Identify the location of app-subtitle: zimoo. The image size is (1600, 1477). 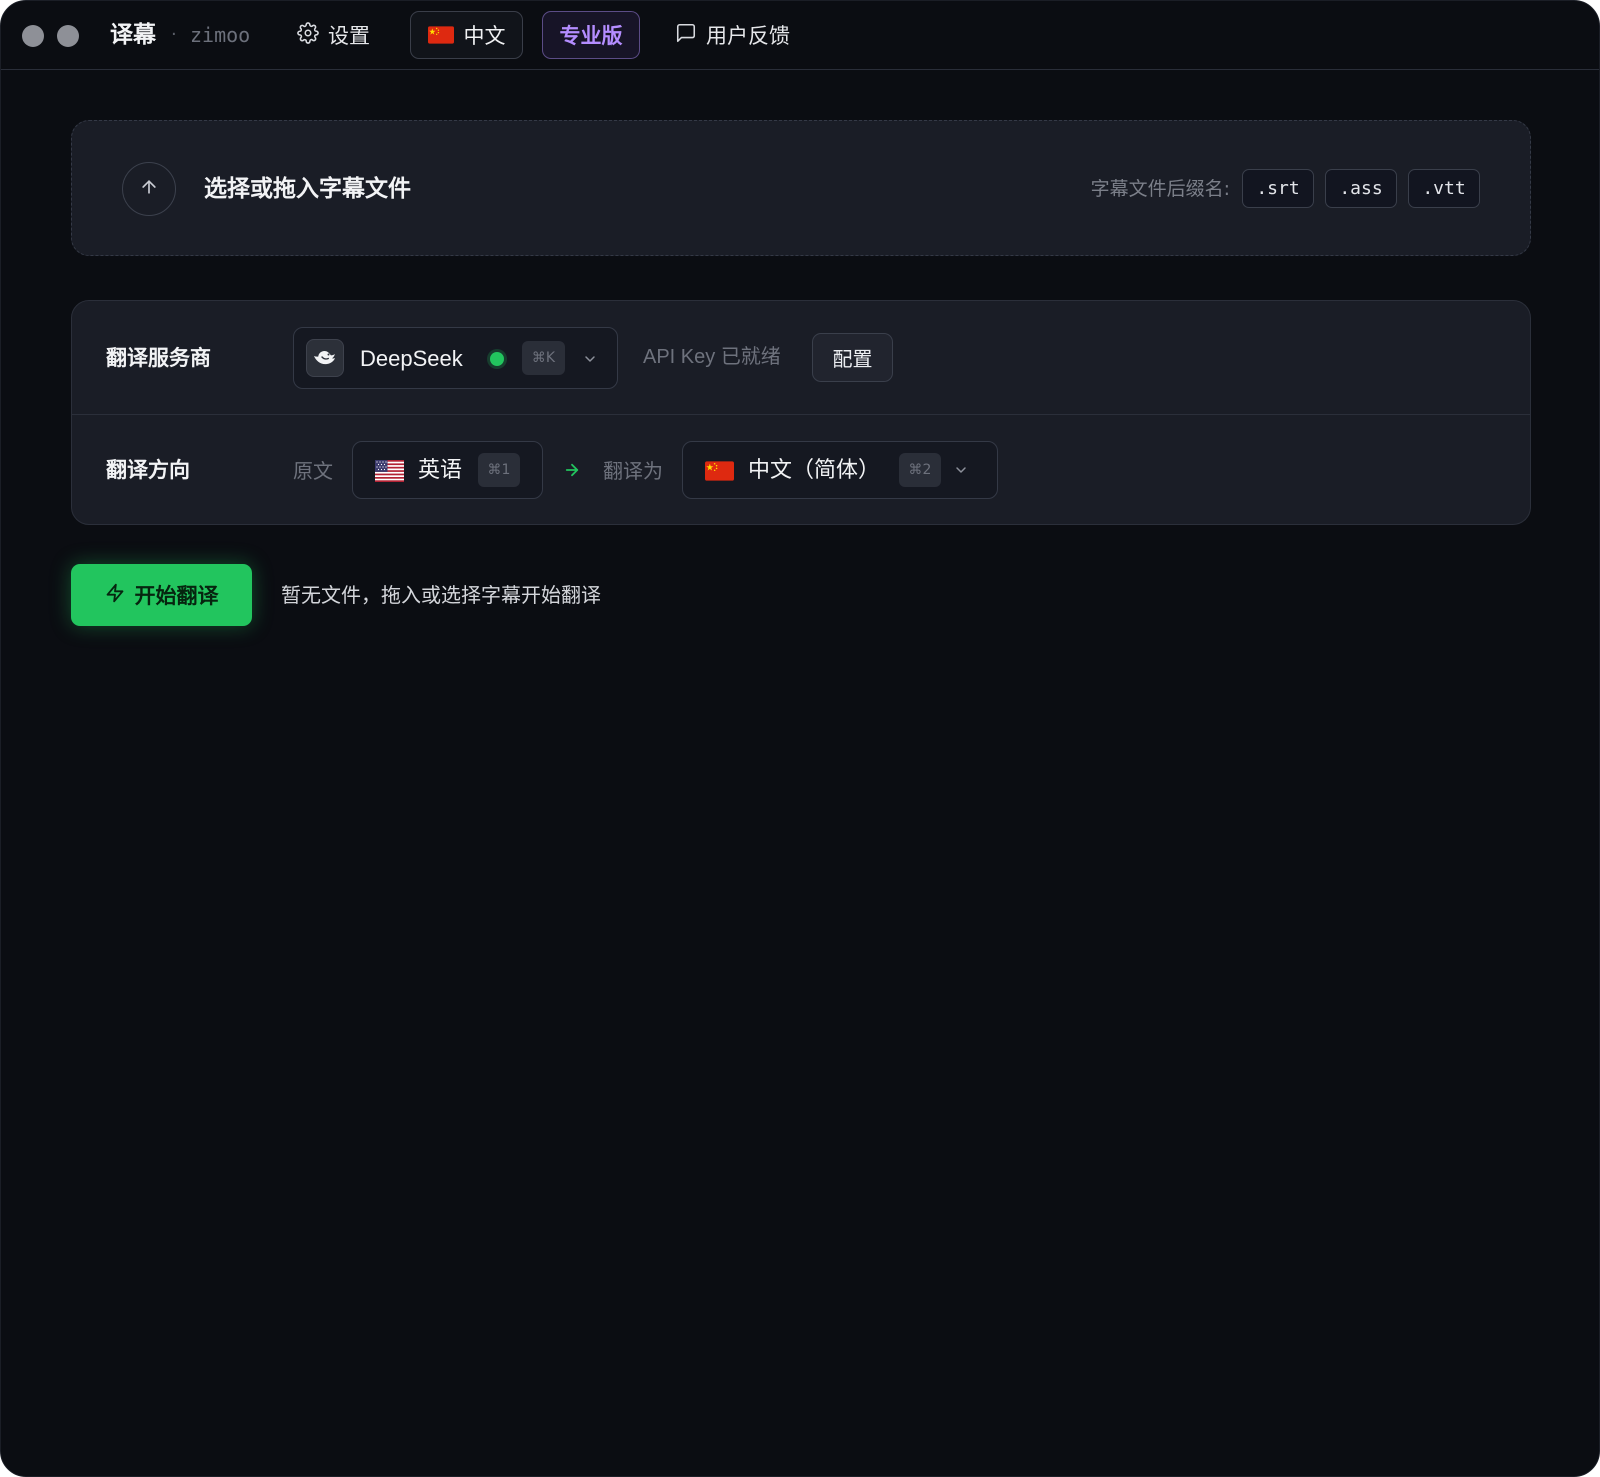
(220, 35).